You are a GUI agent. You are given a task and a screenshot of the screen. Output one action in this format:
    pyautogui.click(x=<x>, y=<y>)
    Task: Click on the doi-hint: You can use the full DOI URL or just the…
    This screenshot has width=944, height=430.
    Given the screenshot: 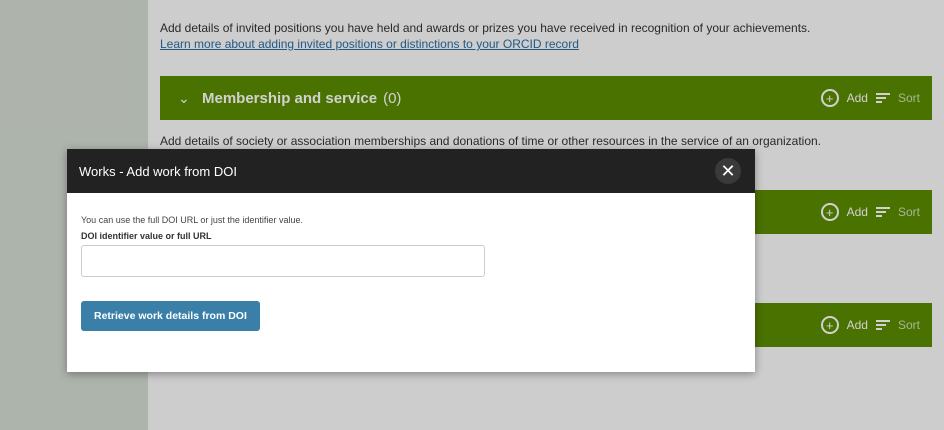 What is the action you would take?
    pyautogui.click(x=192, y=220)
    